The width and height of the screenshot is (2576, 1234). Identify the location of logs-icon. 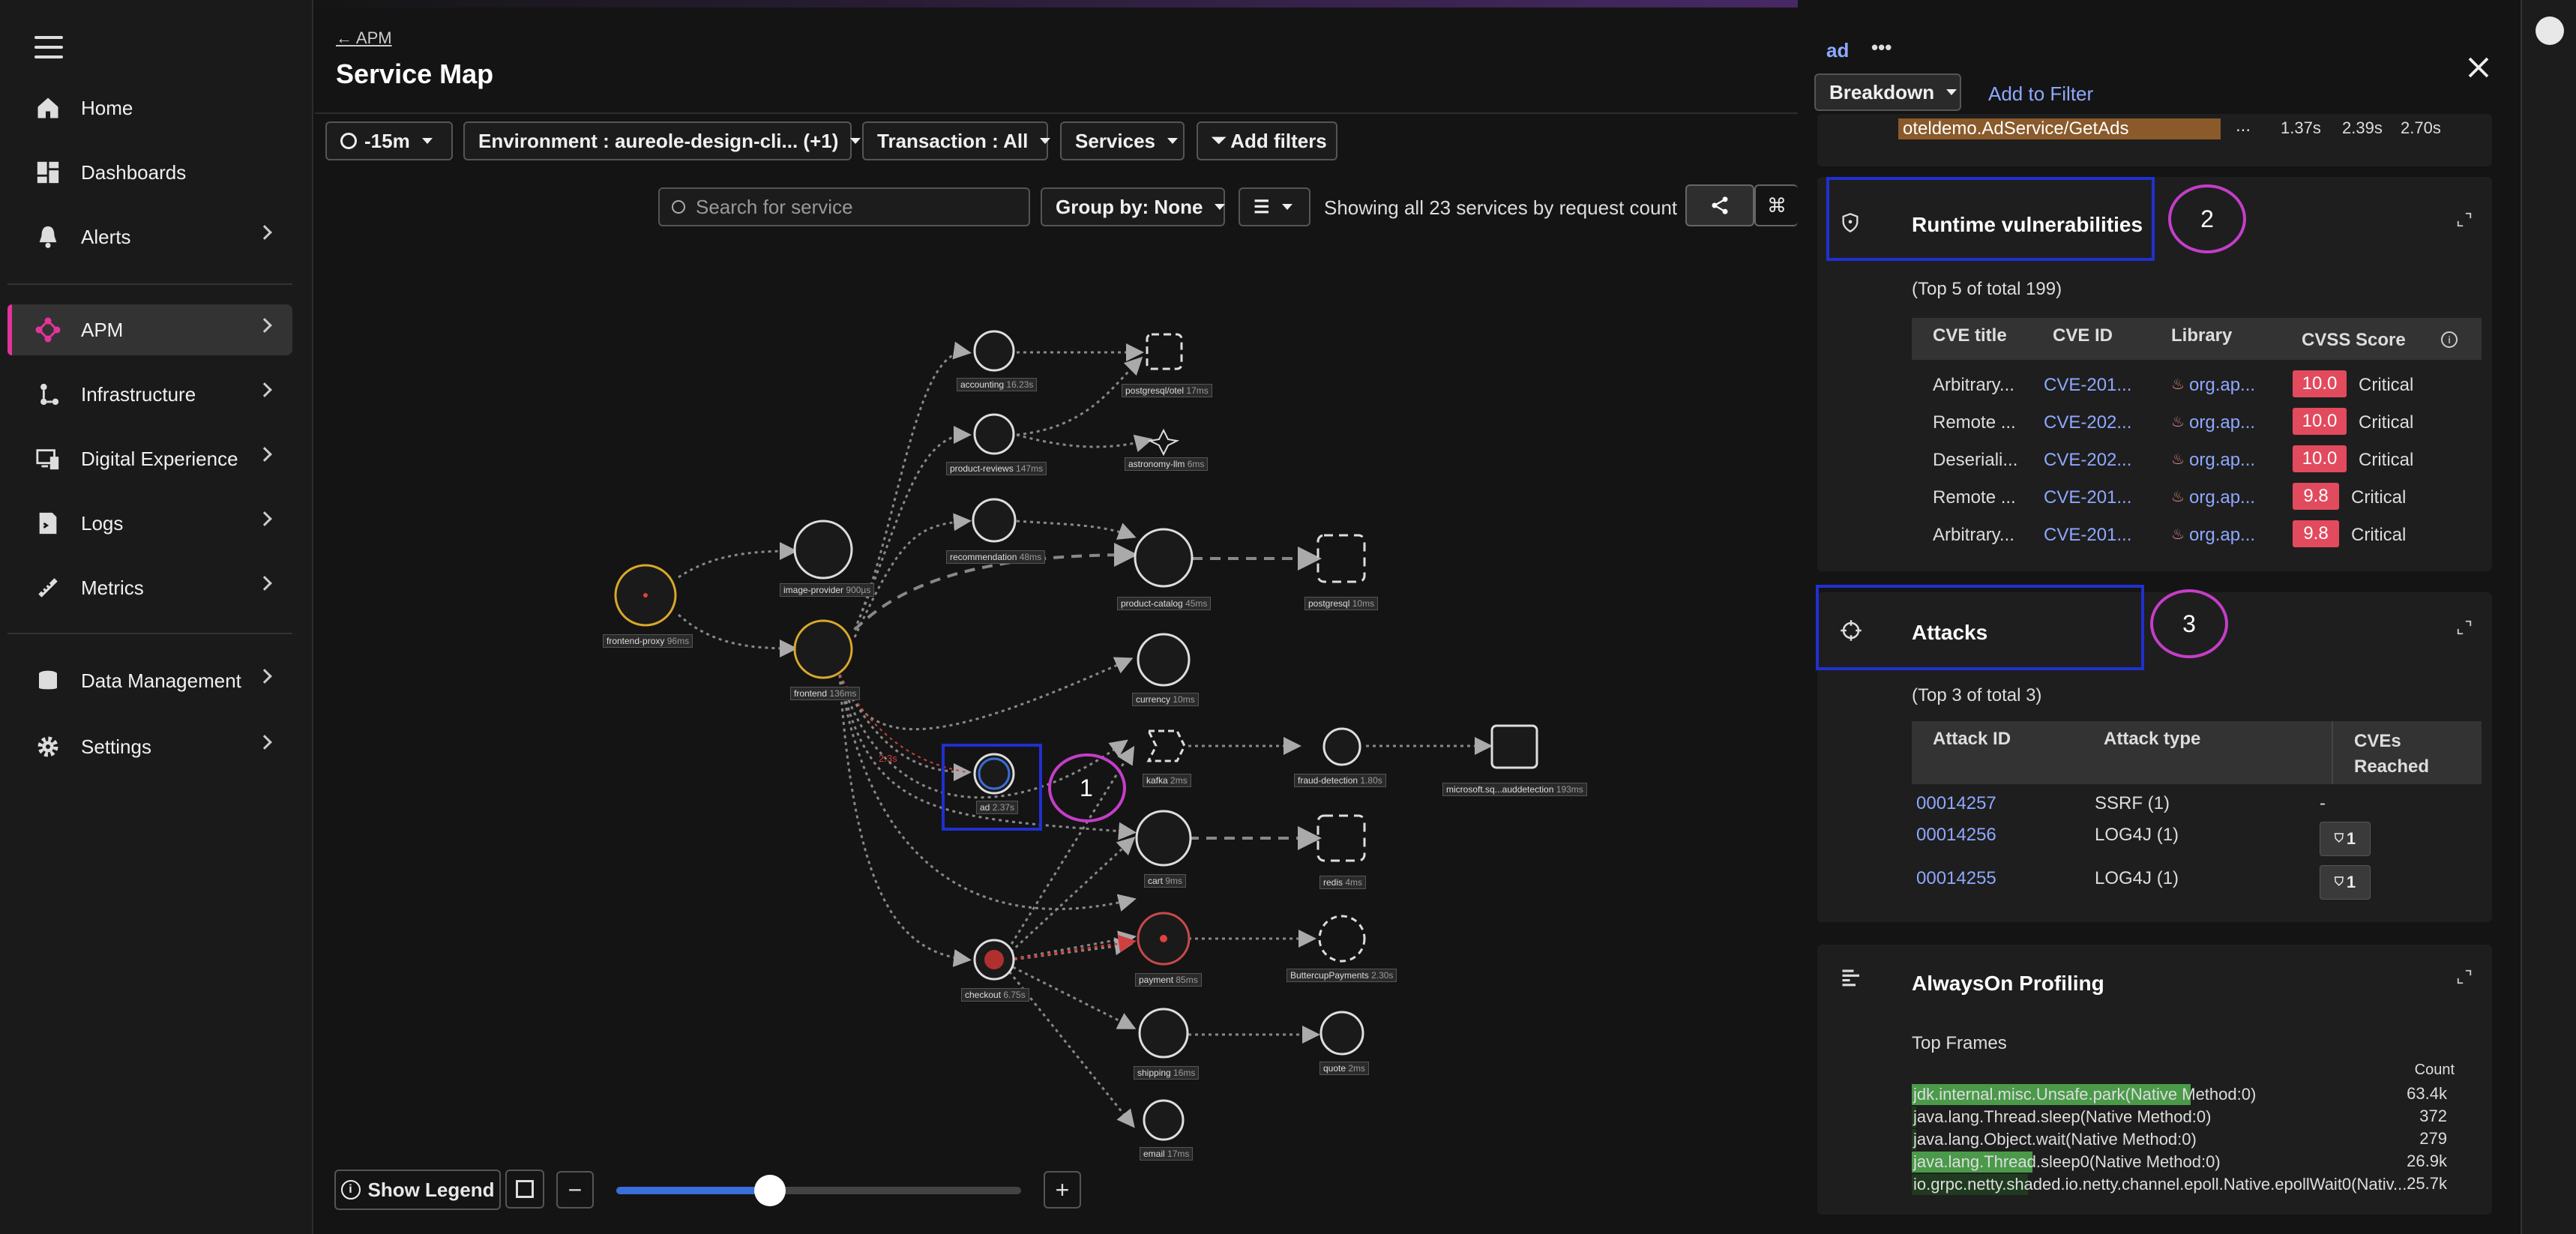
(48, 523).